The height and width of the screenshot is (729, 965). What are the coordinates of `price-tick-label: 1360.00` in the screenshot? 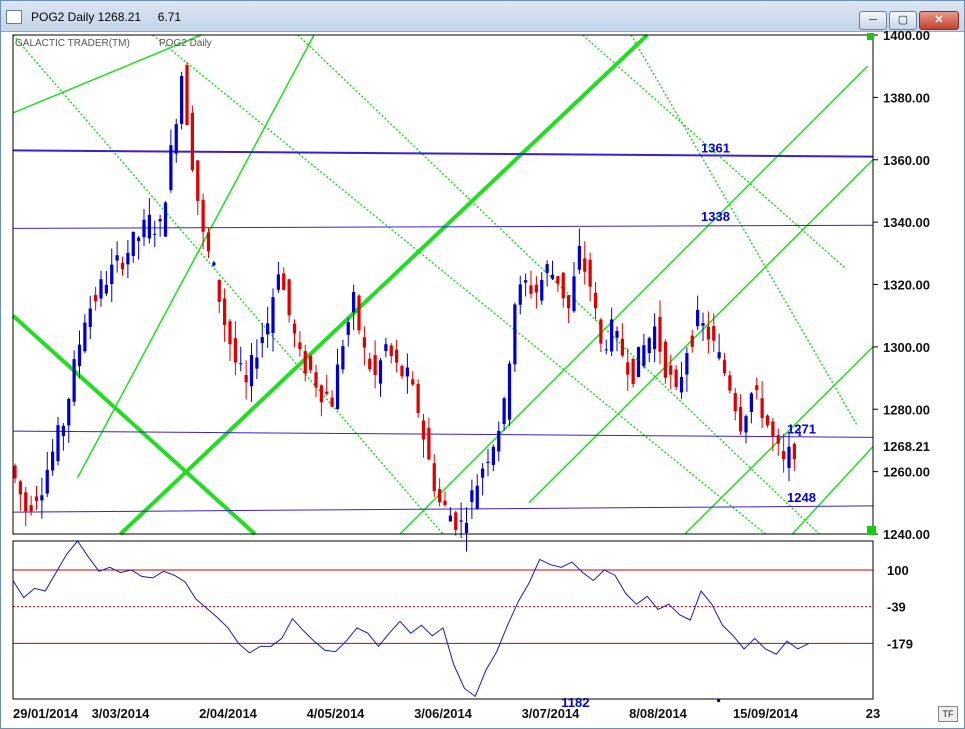 It's located at (906, 160).